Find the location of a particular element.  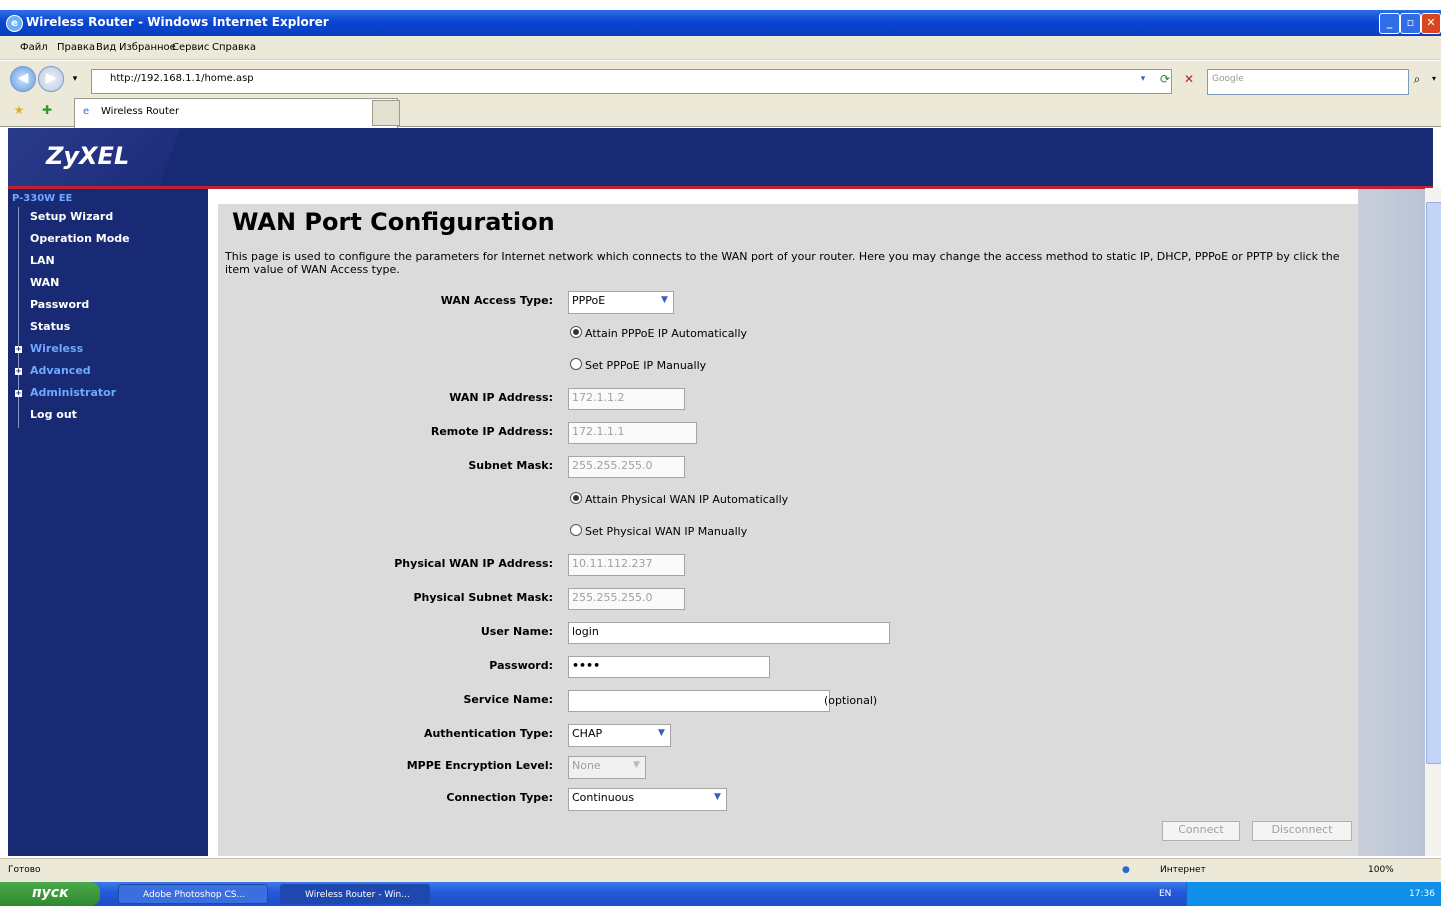

username-field: login is located at coordinates (729, 633).